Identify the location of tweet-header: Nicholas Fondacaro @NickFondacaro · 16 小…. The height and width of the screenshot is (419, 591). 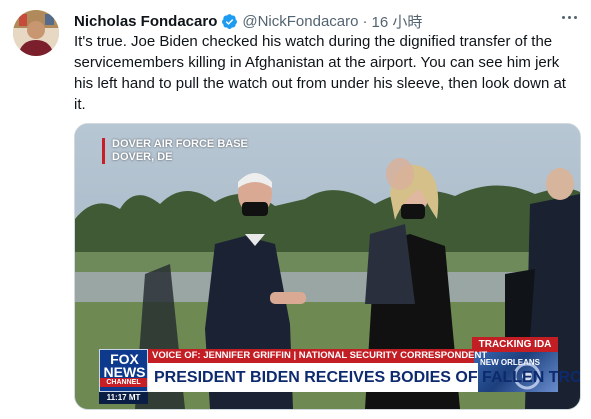
(325, 21).